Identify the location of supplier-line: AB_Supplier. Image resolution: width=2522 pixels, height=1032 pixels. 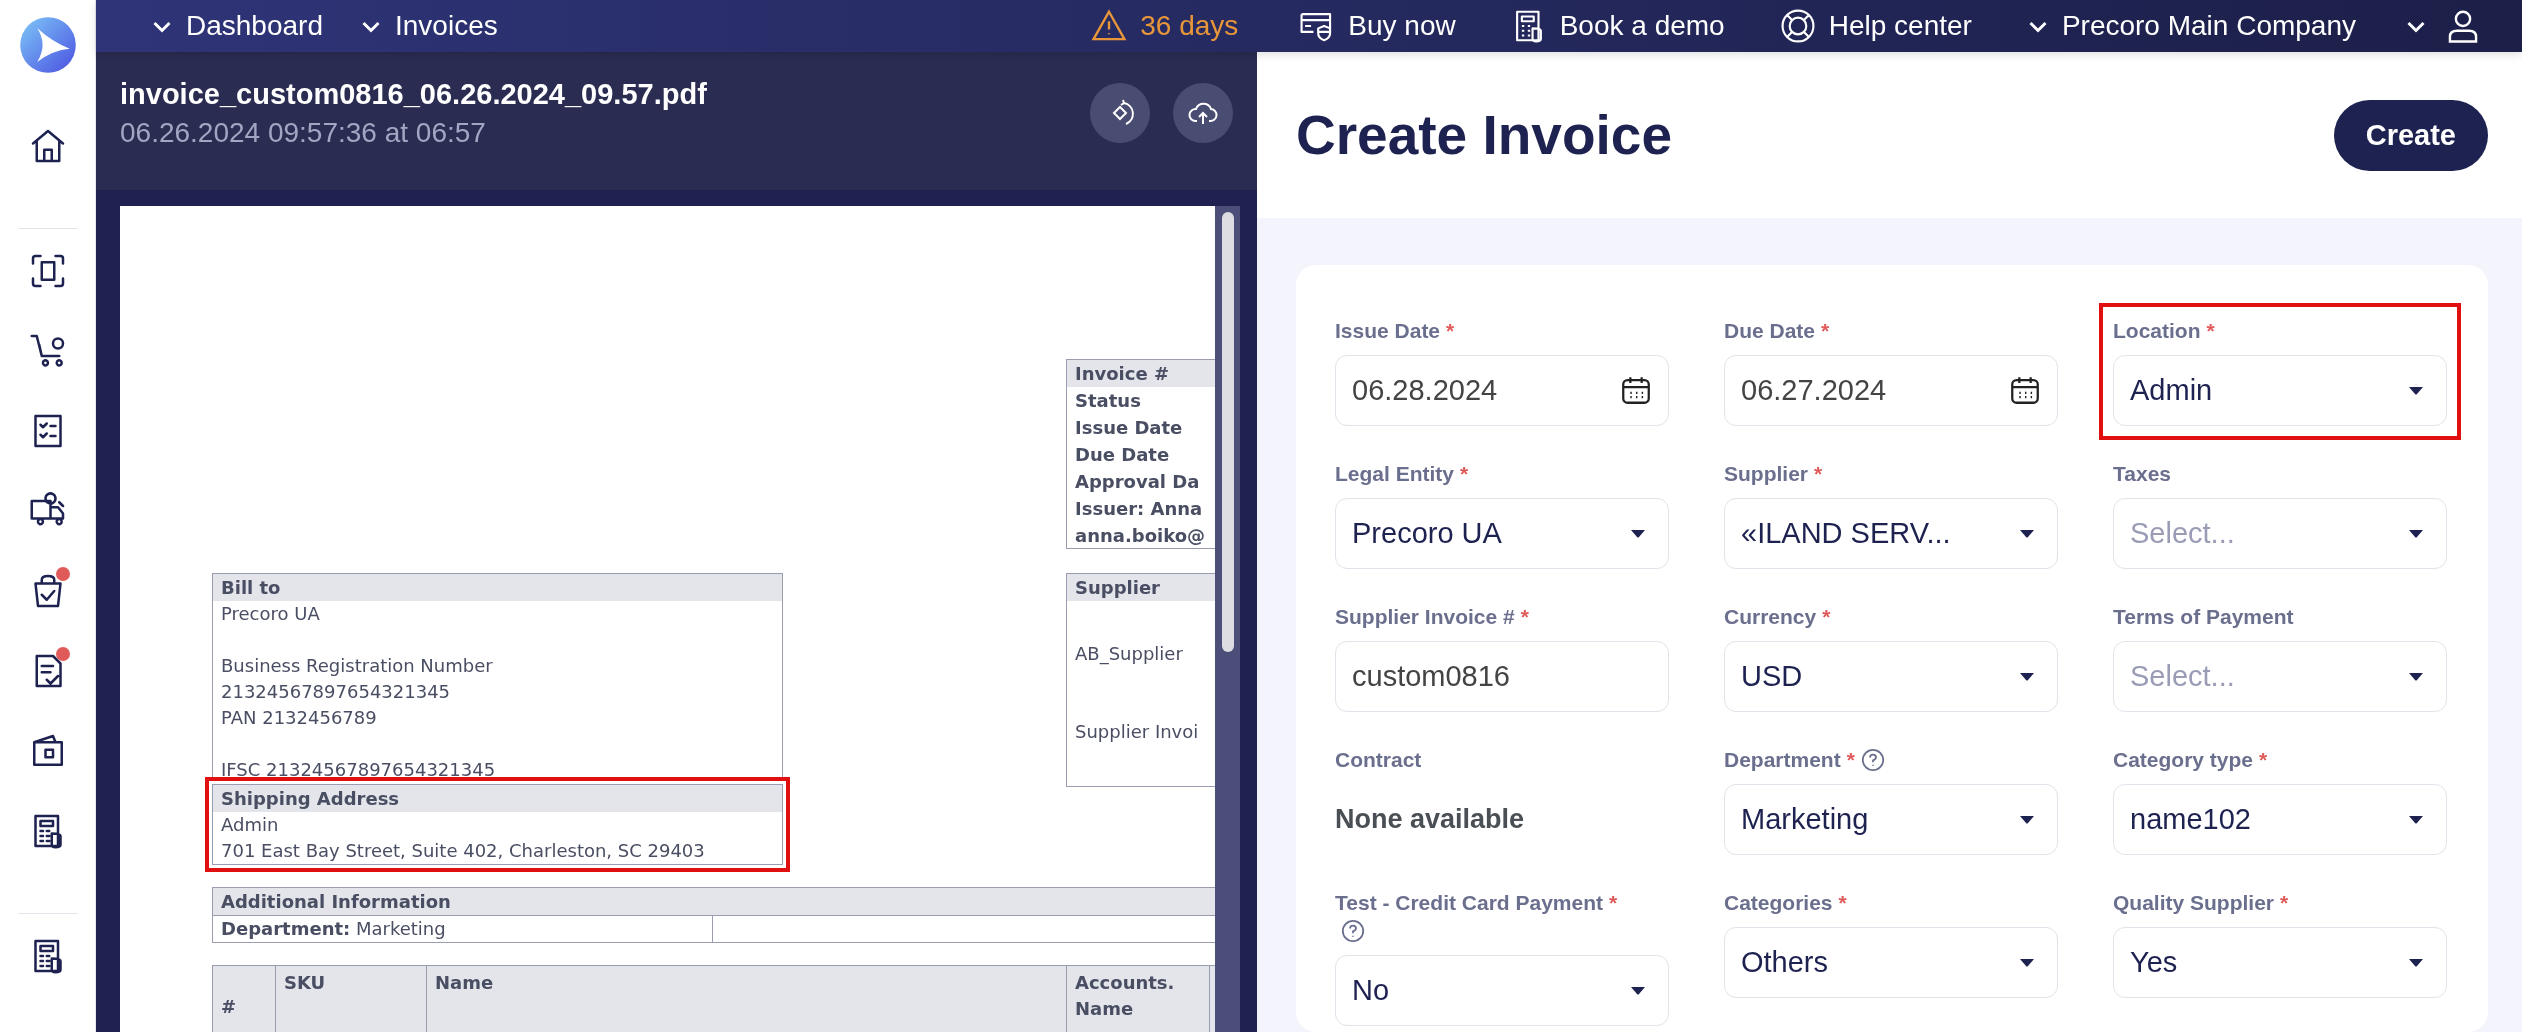
(1129, 654).